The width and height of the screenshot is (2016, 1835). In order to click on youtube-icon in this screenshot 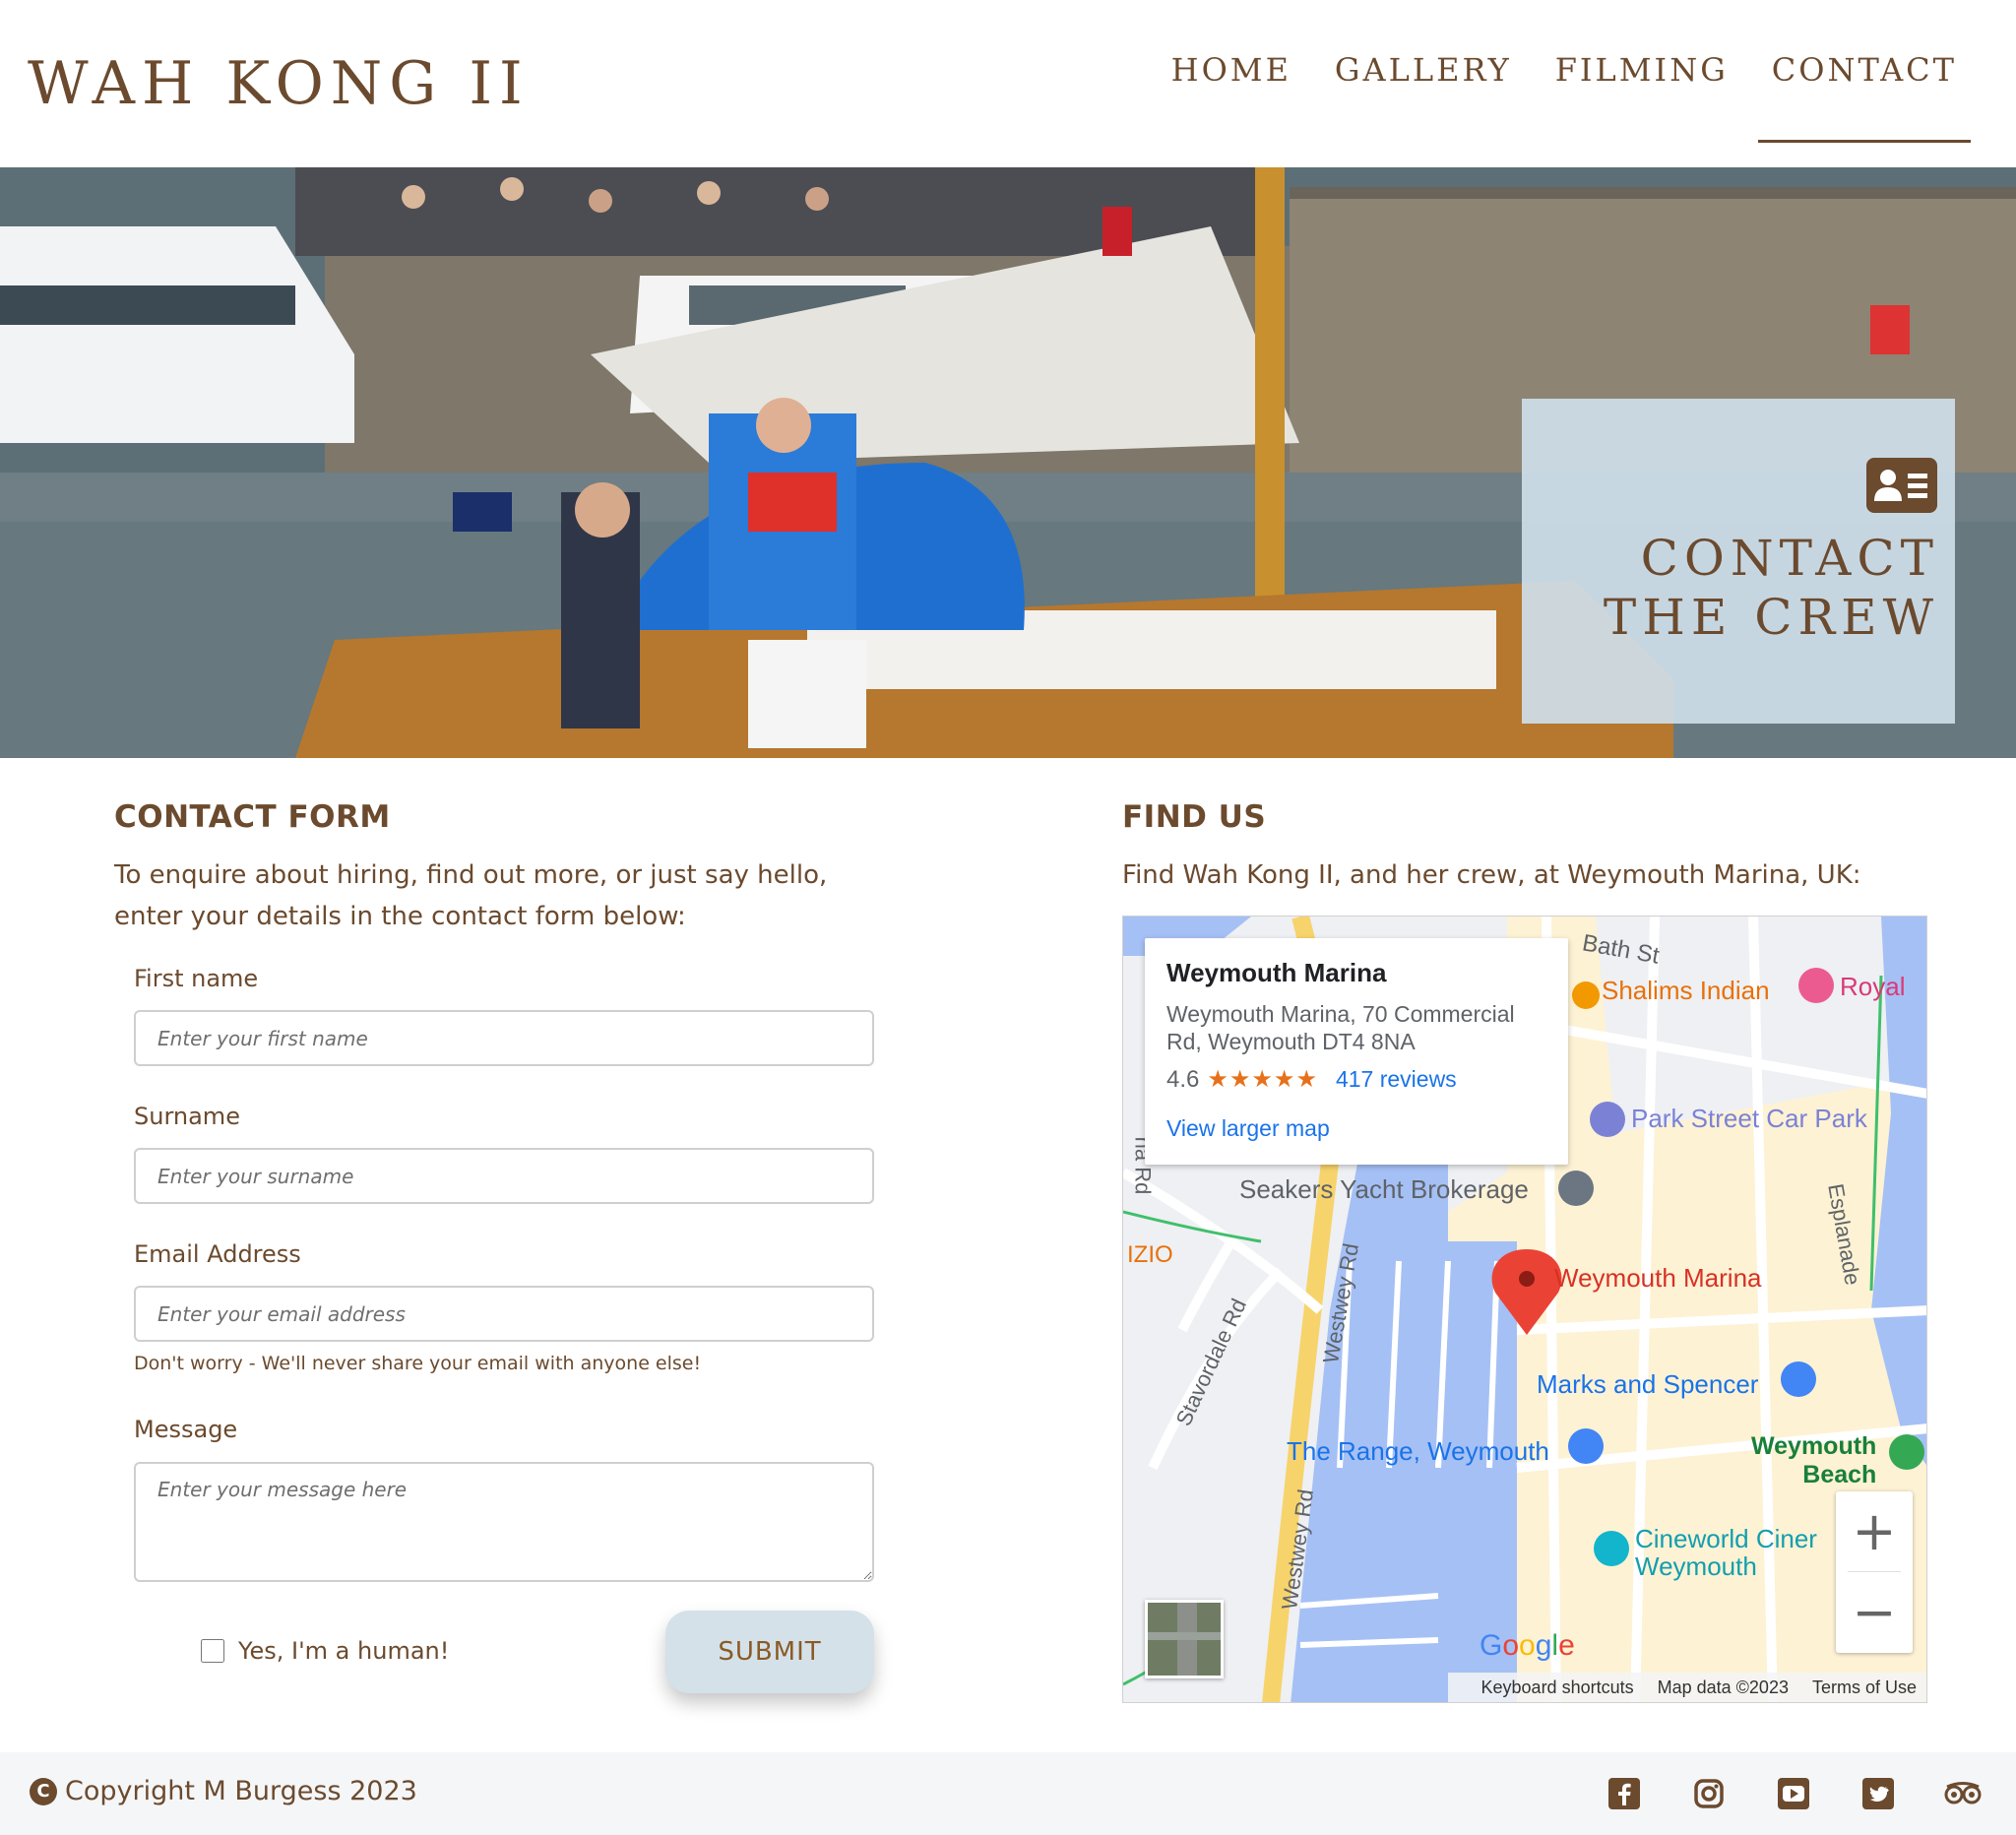, I will do `click(1793, 1793)`.